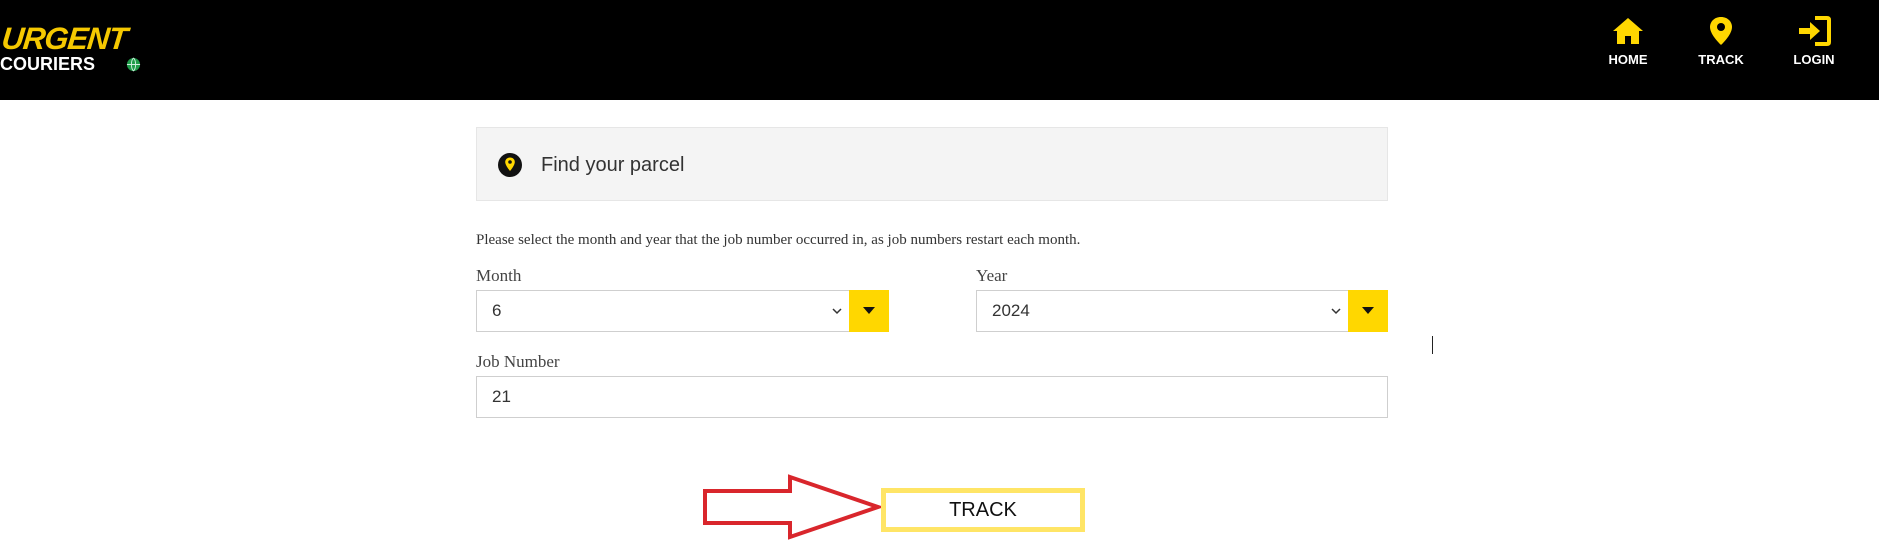 The height and width of the screenshot is (544, 1879). Describe the element at coordinates (1432, 345) in the screenshot. I see `text-cursor` at that location.